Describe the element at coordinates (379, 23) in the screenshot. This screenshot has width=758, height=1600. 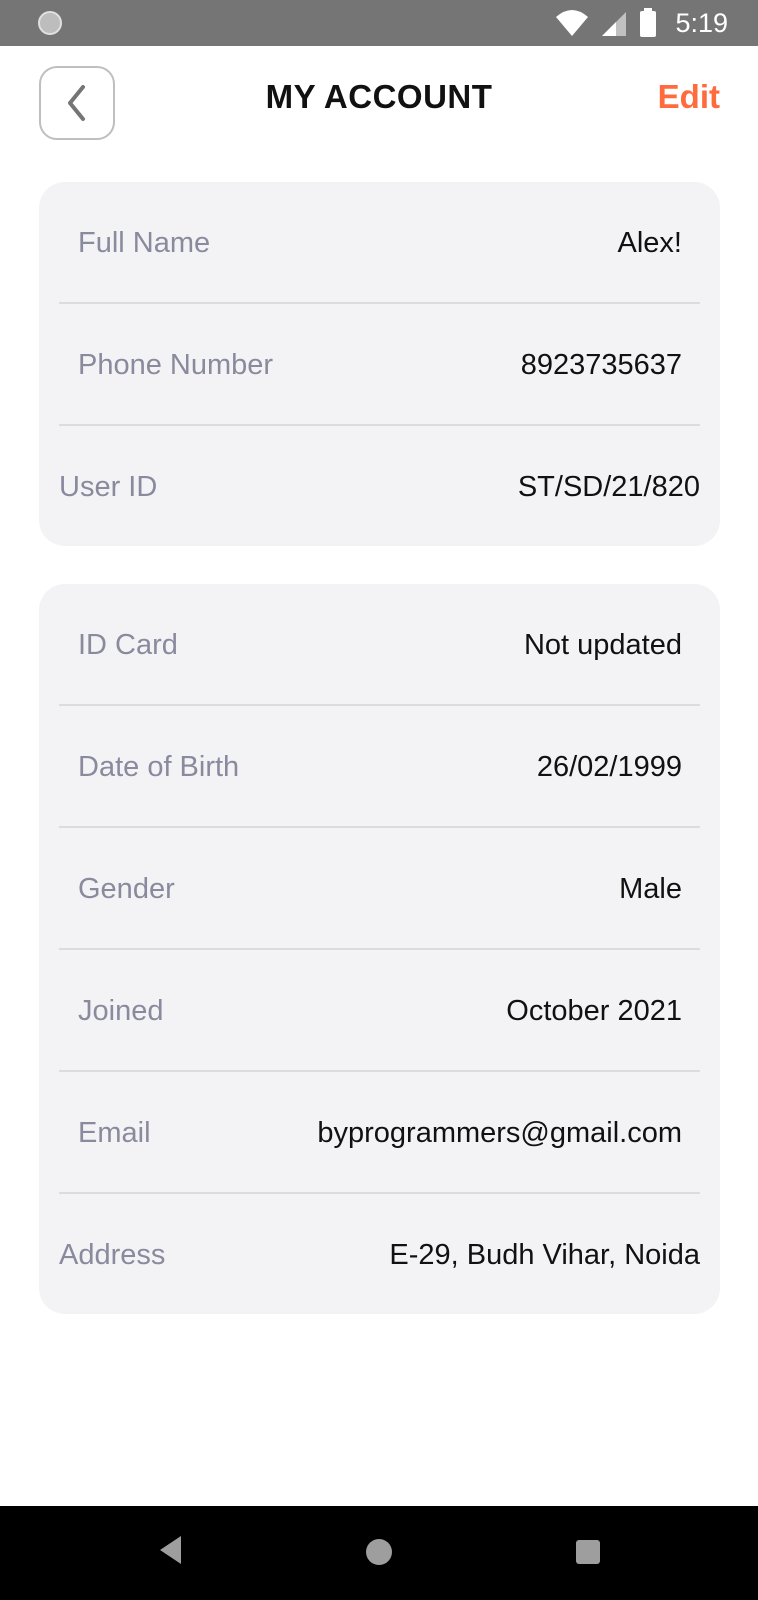
I see `status-bar: 5:19` at that location.